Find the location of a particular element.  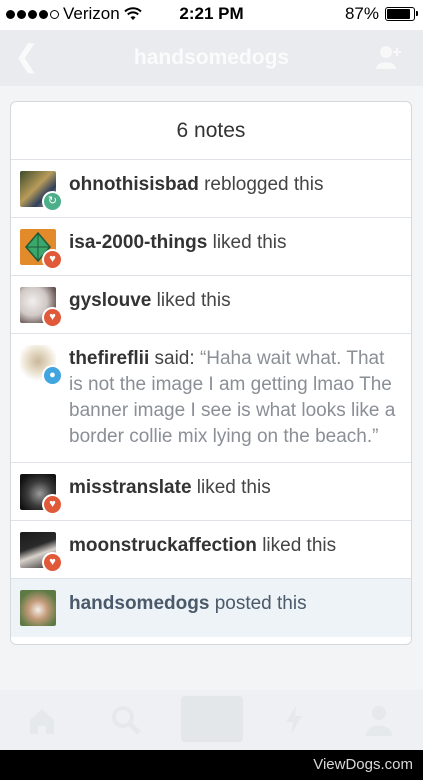

note-item: ↻ ohnothisisbad reblogged this is located at coordinates (211, 189).